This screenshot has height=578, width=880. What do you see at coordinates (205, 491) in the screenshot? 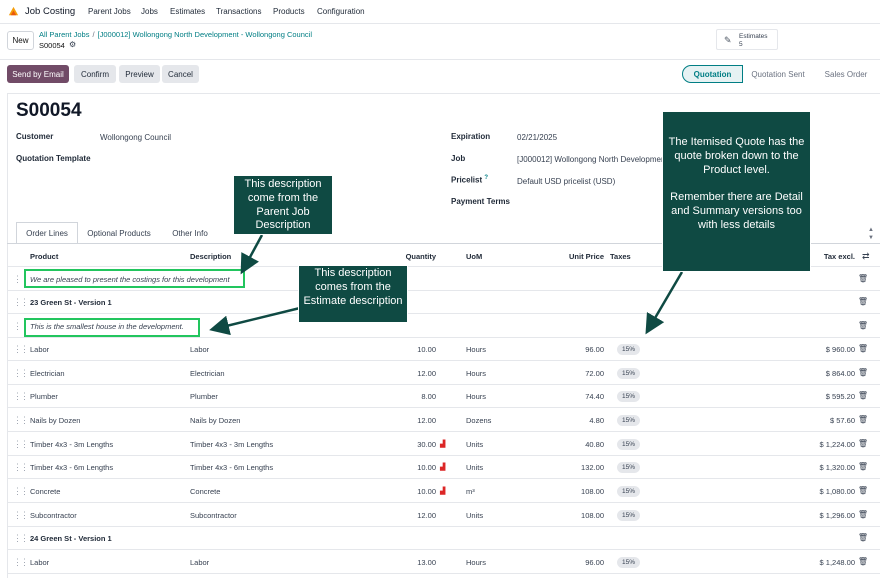
I see `description-cell: Concrete` at bounding box center [205, 491].